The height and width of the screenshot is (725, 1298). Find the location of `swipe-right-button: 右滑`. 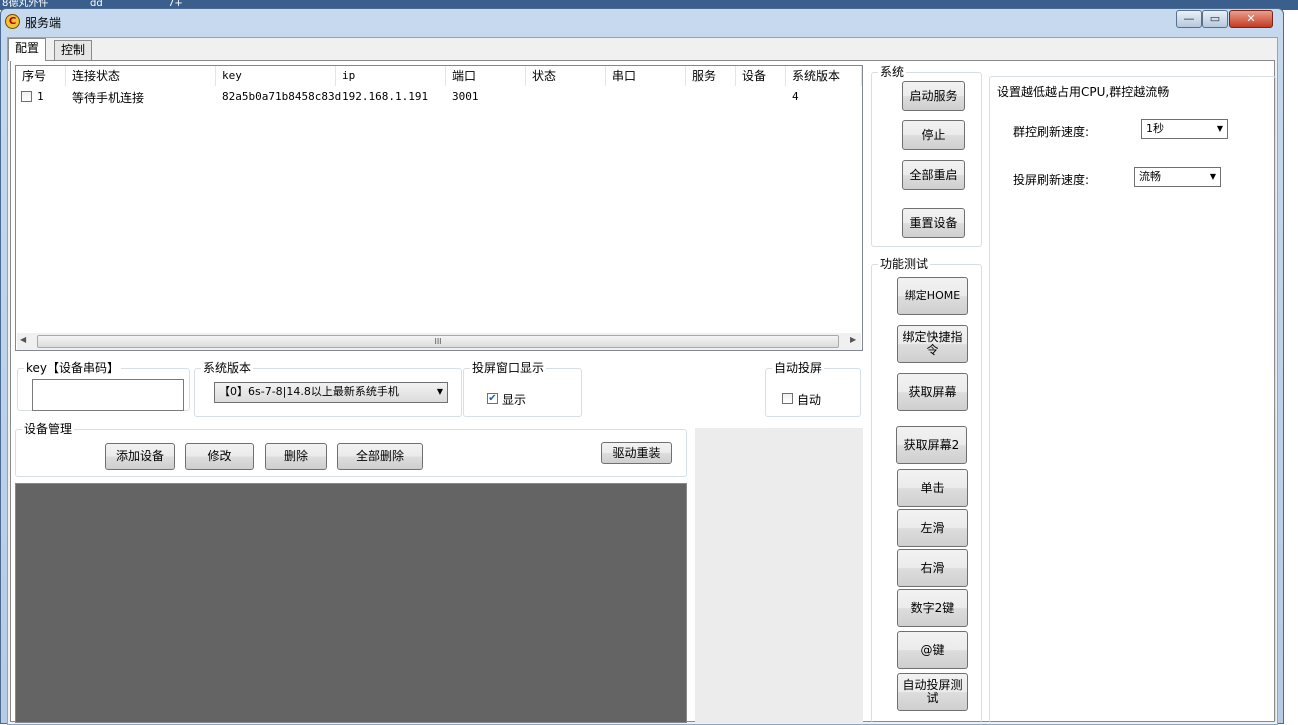

swipe-right-button: 右滑 is located at coordinates (932, 568).